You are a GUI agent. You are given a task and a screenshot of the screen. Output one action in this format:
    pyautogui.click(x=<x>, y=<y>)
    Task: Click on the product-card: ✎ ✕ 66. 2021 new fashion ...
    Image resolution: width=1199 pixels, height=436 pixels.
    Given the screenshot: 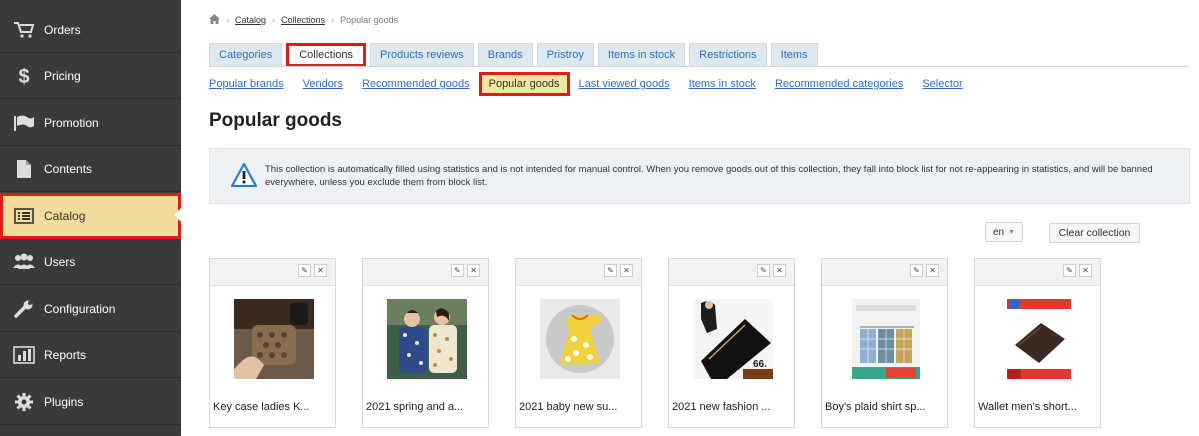 What is the action you would take?
    pyautogui.click(x=731, y=343)
    